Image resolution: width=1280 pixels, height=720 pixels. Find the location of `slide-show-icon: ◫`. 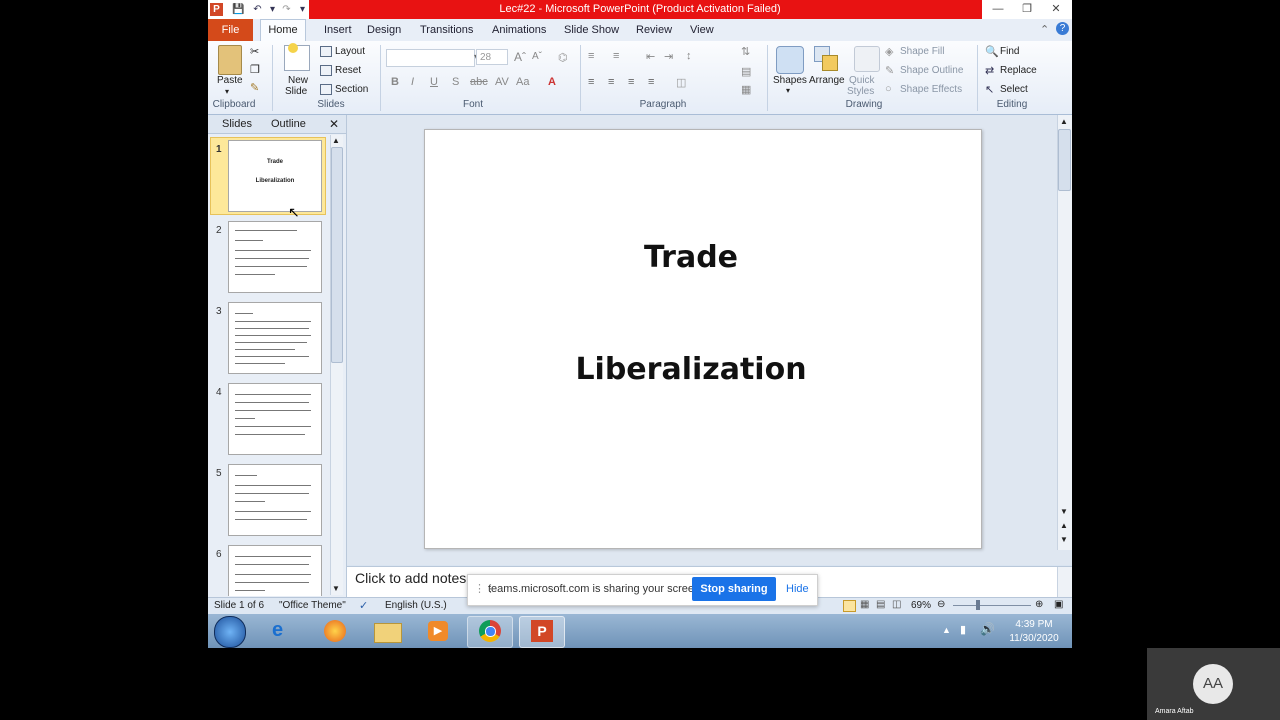

slide-show-icon: ◫ is located at coordinates (896, 604).